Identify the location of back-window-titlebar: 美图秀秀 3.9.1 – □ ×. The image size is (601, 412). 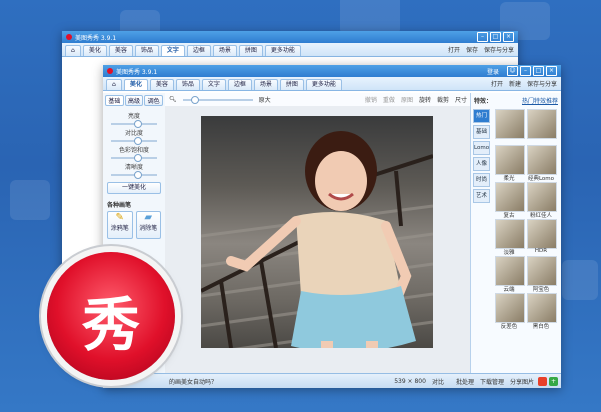
(290, 37).